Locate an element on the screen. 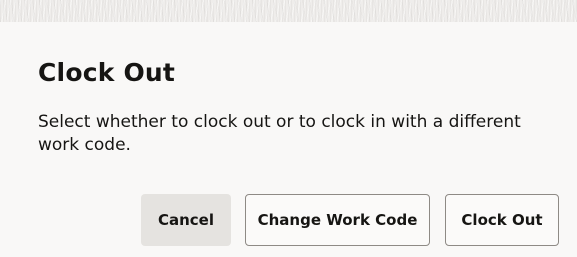  cancel-button: Cancel is located at coordinates (186, 220).